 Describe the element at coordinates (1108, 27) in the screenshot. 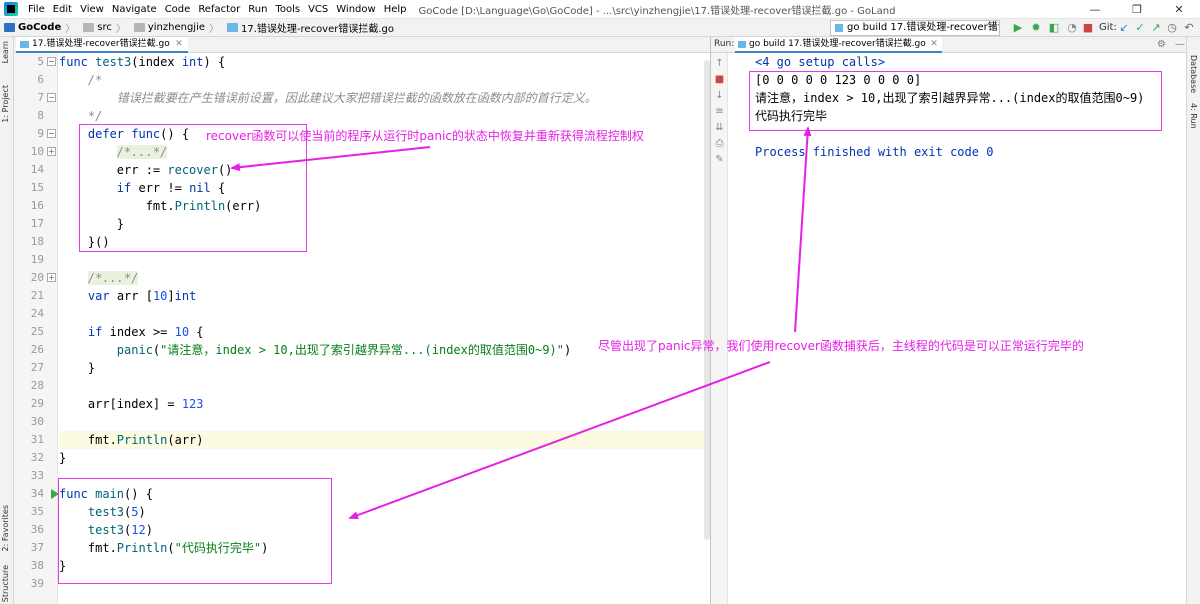

I see `git-label: Git:` at that location.